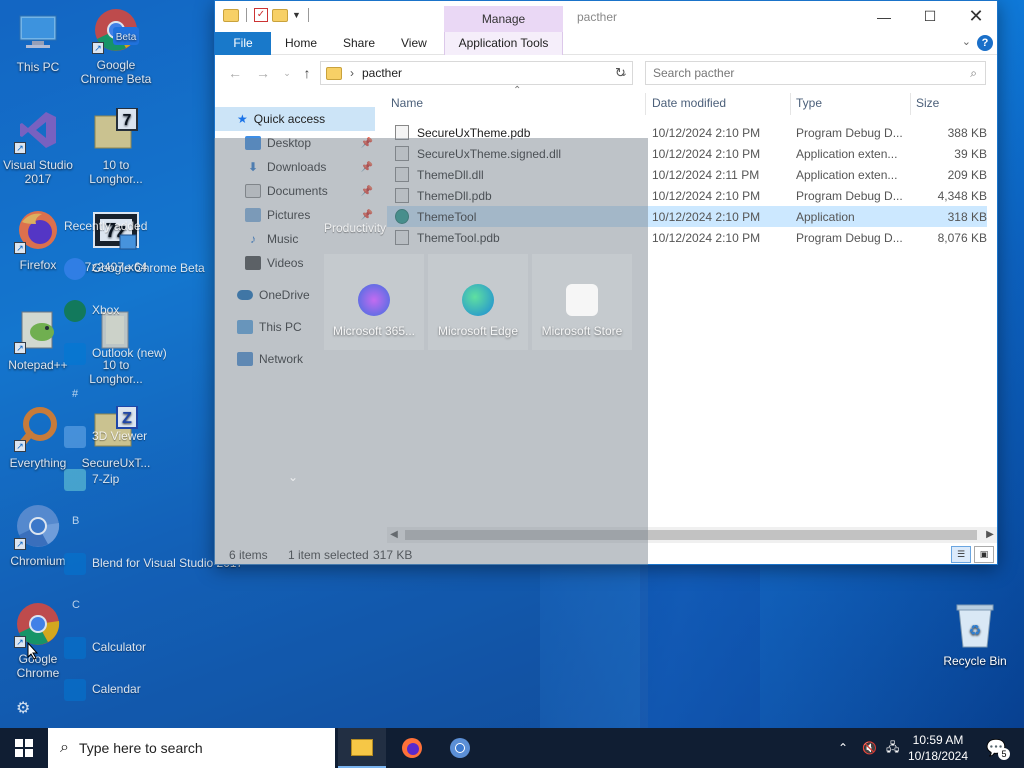 This screenshot has width=1024, height=768. Describe the element at coordinates (412, 748) in the screenshot. I see `taskbar-firefox` at that location.